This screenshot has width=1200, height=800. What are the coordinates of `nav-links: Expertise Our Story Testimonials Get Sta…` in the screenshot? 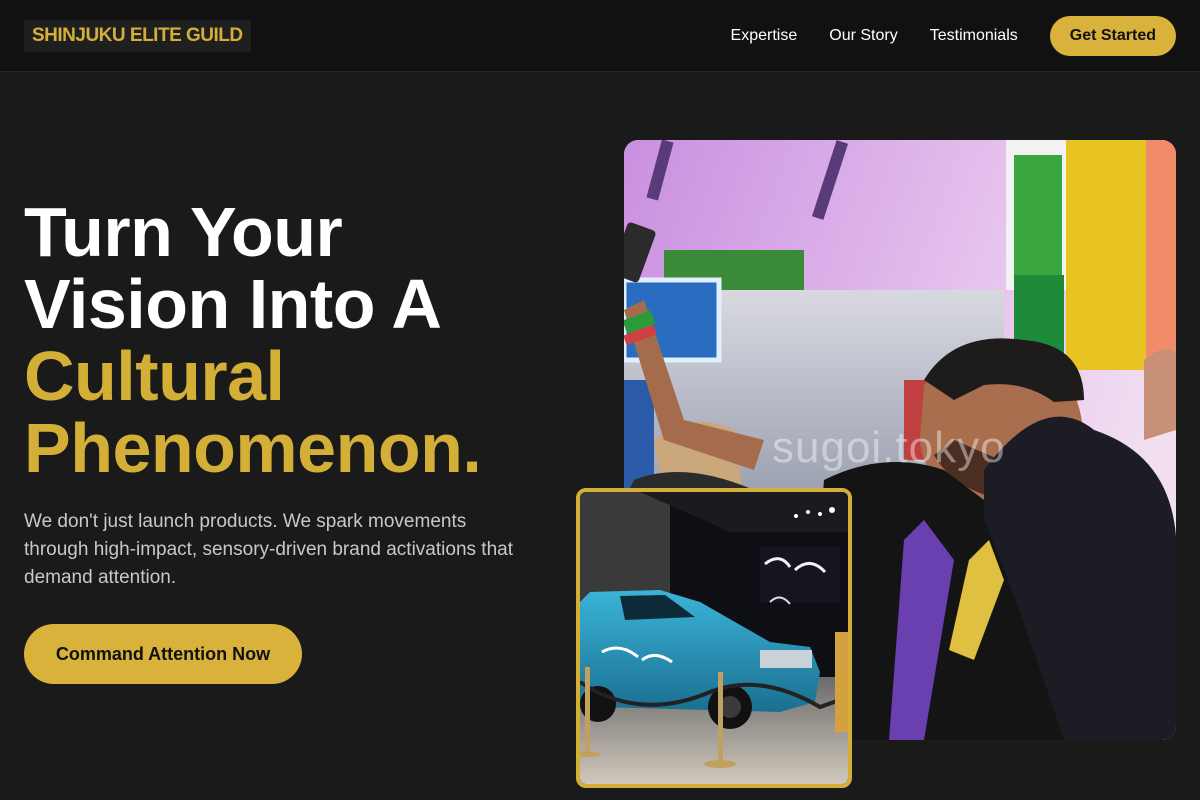 It's located at (953, 35).